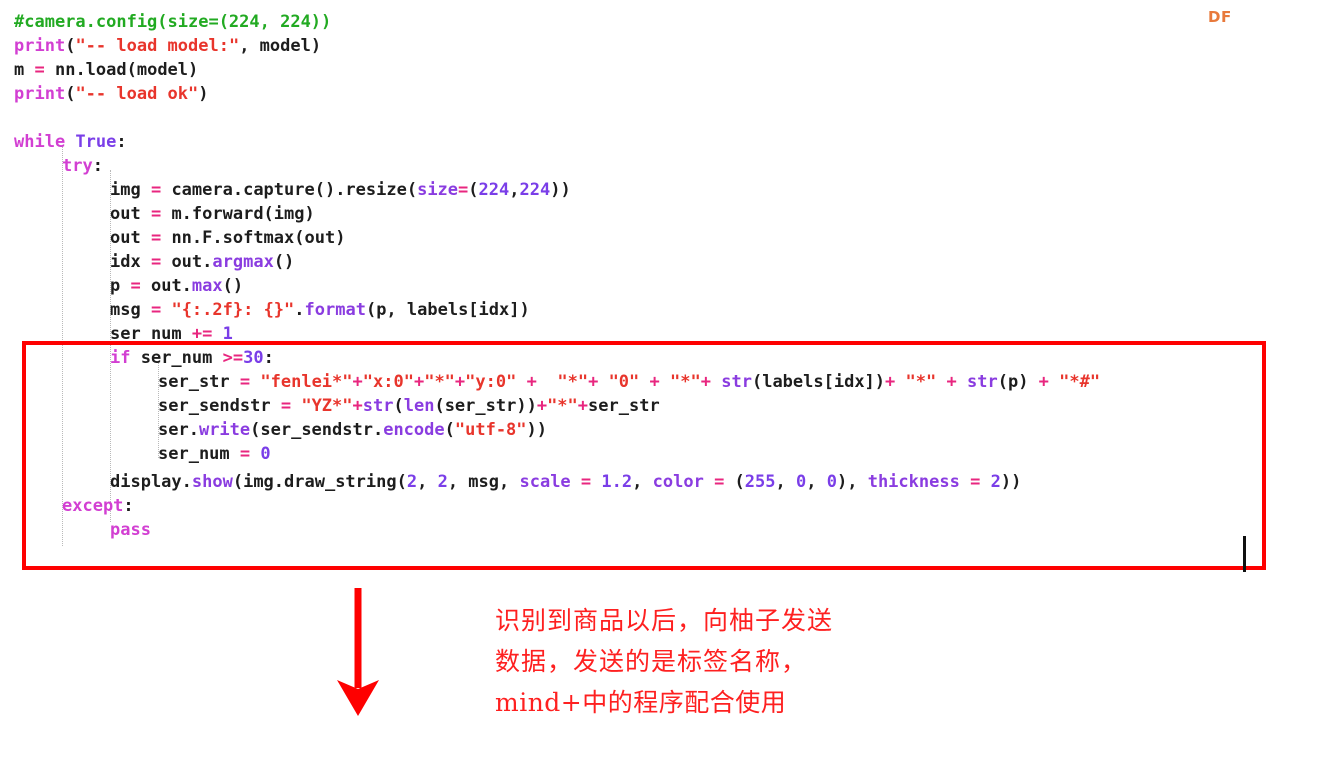 This screenshot has height=758, width=1317. What do you see at coordinates (98, 506) in the screenshot?
I see `code-line: except:` at bounding box center [98, 506].